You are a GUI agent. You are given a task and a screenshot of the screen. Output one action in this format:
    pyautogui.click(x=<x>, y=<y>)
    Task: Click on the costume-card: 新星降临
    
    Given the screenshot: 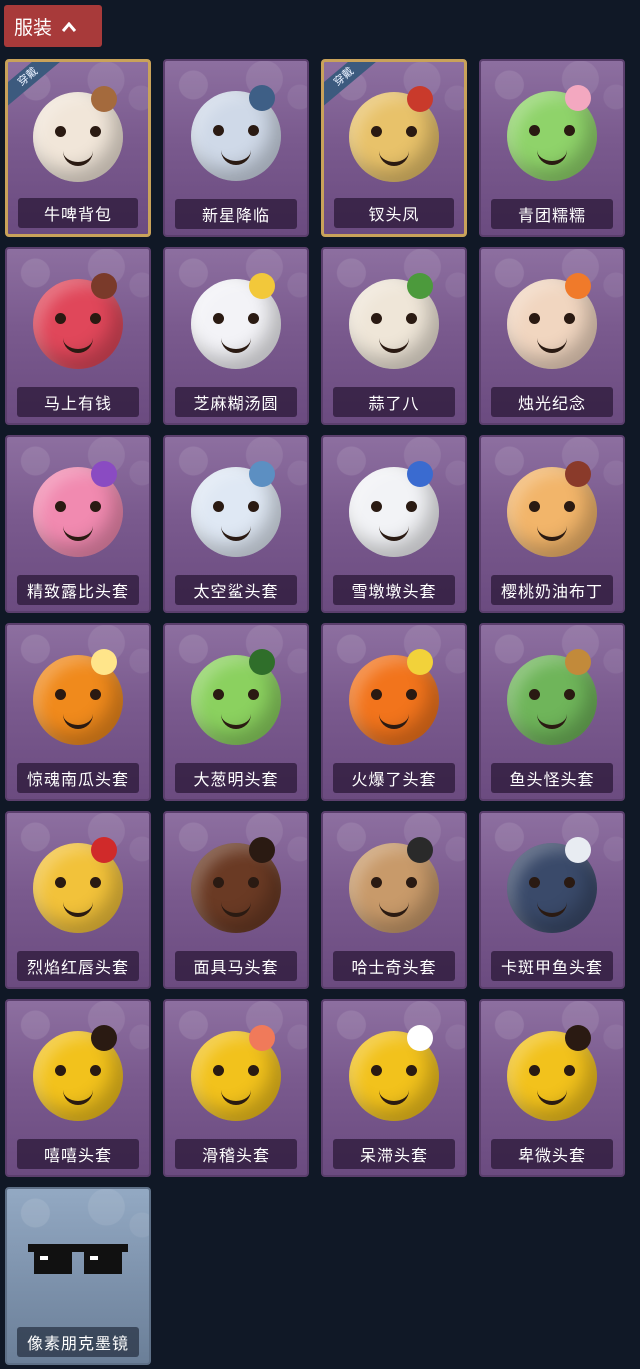 What is the action you would take?
    pyautogui.click(x=236, y=148)
    